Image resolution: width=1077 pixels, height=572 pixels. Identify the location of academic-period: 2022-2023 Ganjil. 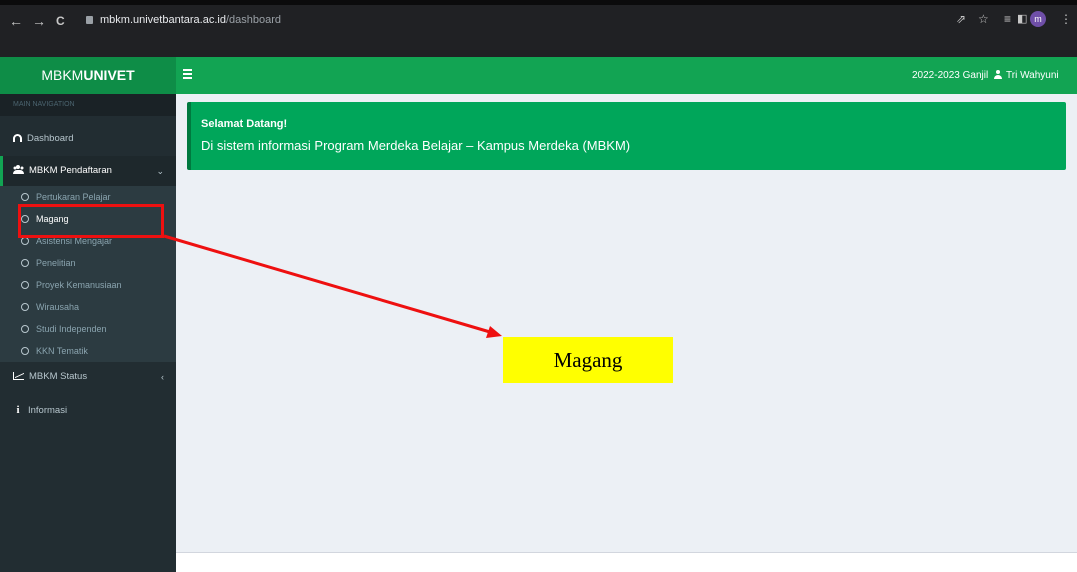
(950, 75).